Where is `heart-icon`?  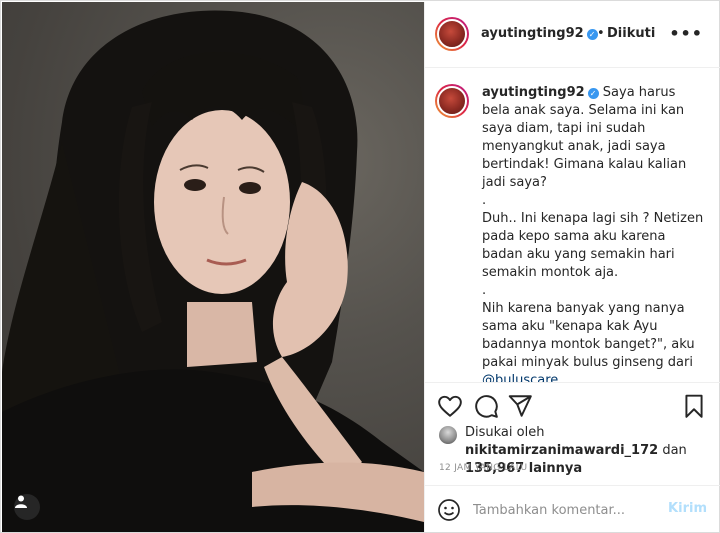 heart-icon is located at coordinates (450, 406).